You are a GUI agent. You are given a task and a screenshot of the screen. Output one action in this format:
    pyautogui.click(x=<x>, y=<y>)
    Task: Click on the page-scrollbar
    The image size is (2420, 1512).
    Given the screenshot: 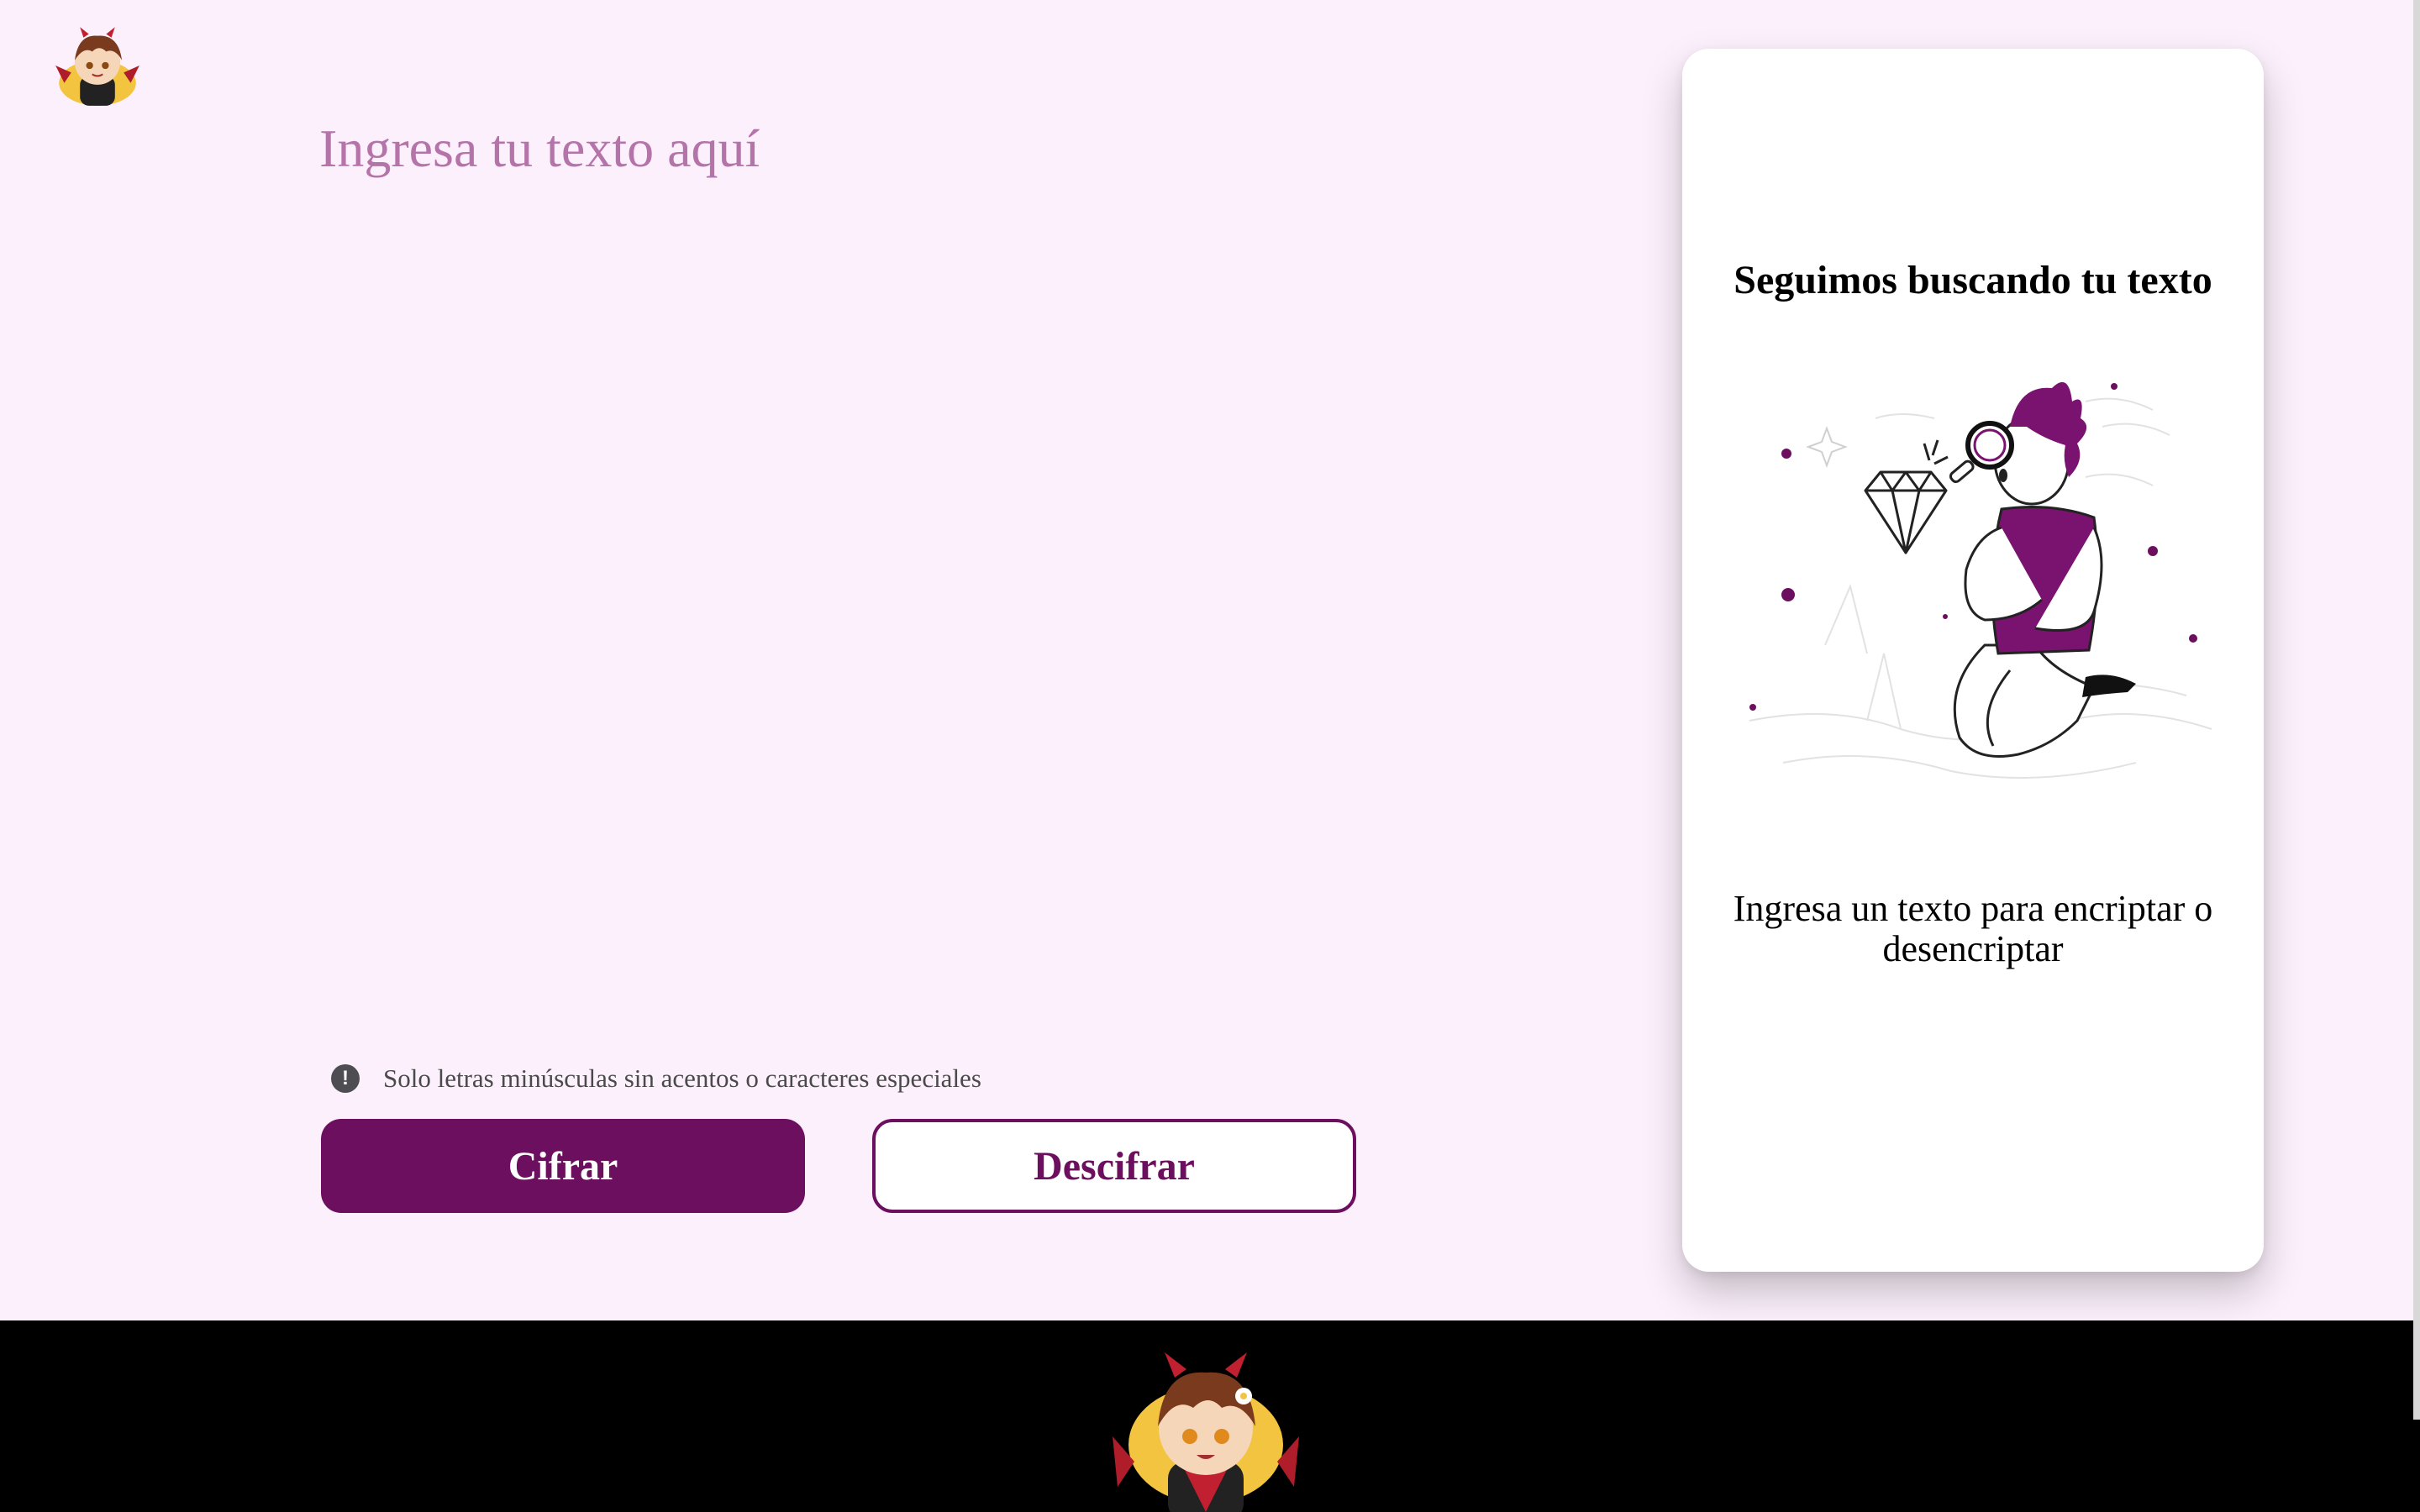 What is the action you would take?
    pyautogui.click(x=2416, y=710)
    